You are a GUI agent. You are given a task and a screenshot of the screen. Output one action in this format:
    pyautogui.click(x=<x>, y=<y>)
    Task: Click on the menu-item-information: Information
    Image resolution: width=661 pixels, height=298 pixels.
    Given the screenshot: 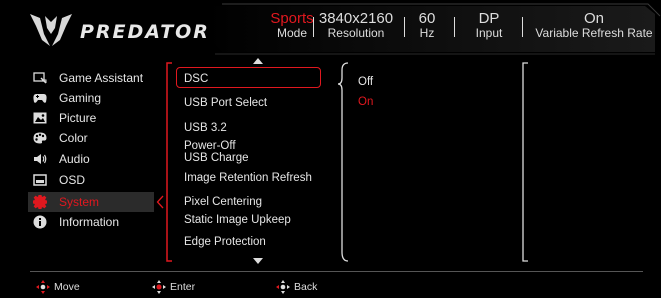 What is the action you would take?
    pyautogui.click(x=91, y=222)
    